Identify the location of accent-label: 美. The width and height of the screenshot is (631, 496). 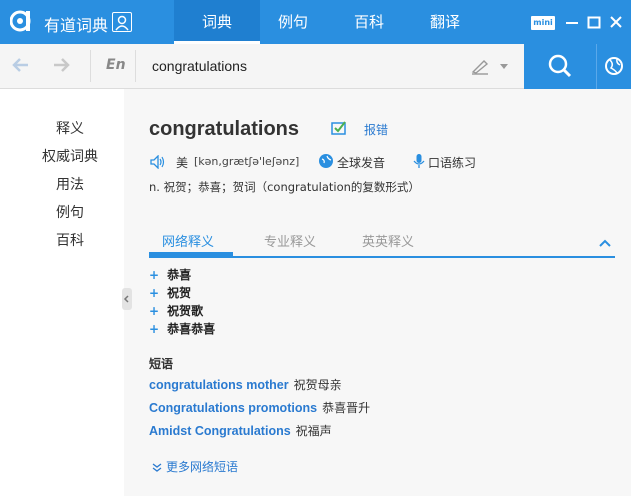
(182, 163).